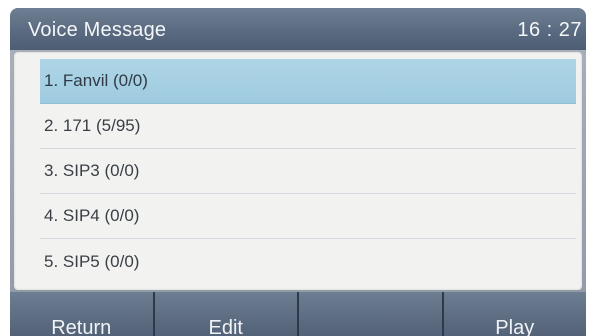 This screenshot has height=336, width=592. I want to click on list-item-sip3: 3. SIP3 (0/0), so click(308, 171).